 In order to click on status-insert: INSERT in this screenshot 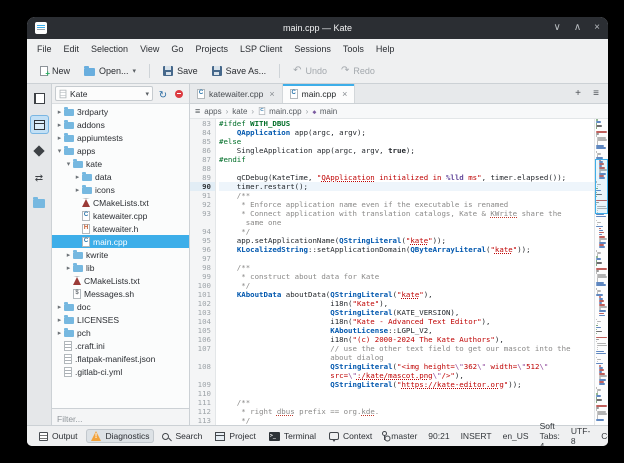, I will do `click(476, 436)`.